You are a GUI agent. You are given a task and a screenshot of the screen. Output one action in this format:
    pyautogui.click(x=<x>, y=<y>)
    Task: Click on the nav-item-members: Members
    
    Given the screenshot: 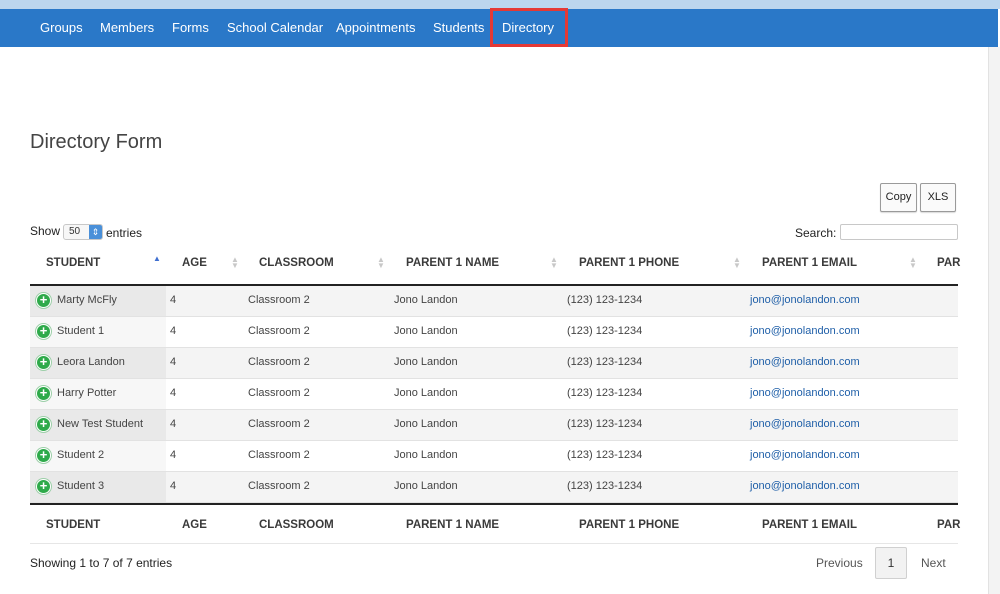 What is the action you would take?
    pyautogui.click(x=127, y=28)
    